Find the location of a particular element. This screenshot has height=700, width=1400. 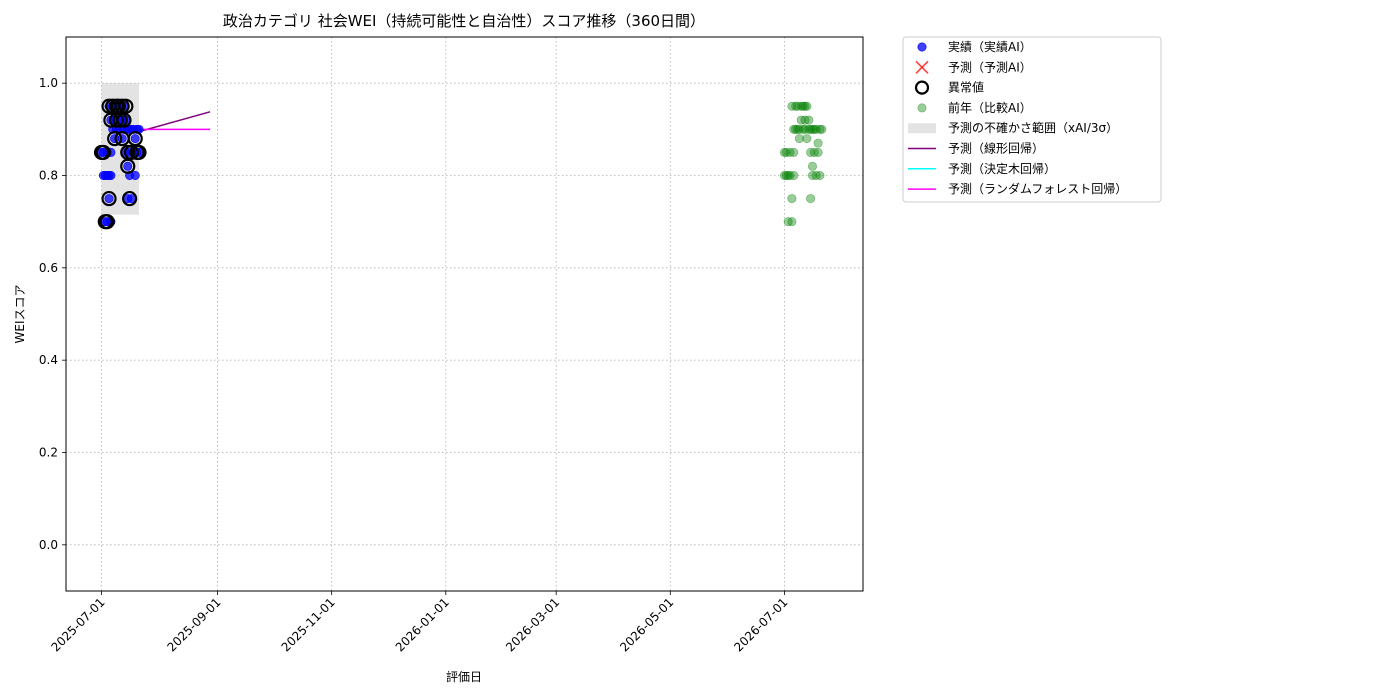

forecast-lines-layer is located at coordinates (174, 122).